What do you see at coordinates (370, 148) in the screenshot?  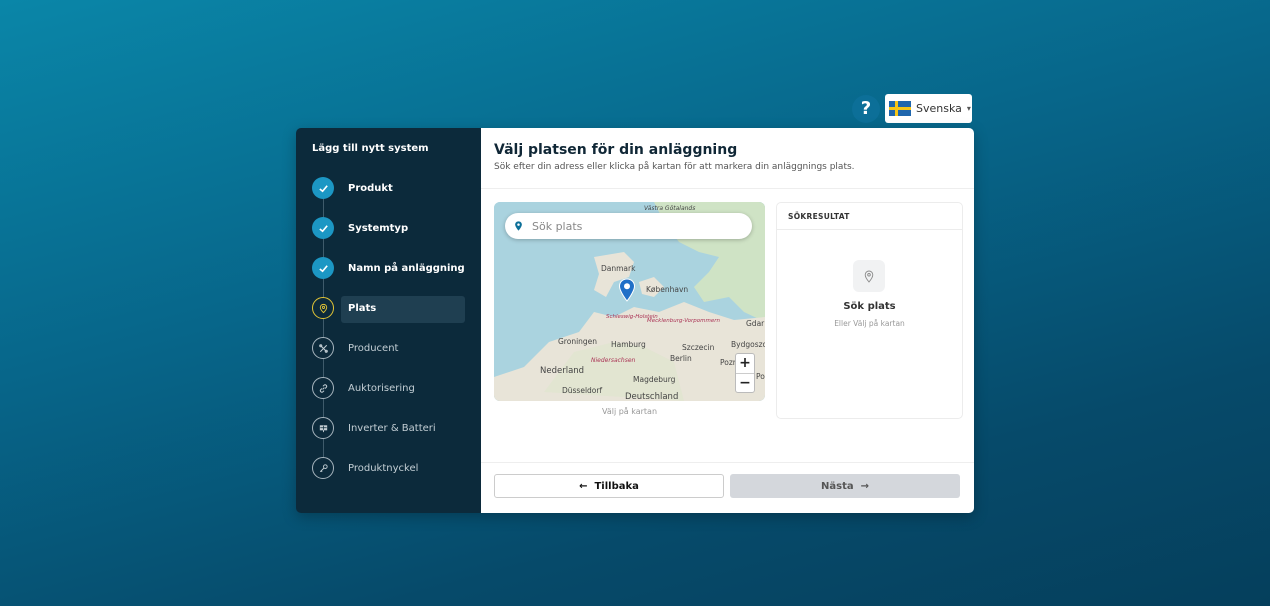 I see `sidebar-title: Lägg till nytt system` at bounding box center [370, 148].